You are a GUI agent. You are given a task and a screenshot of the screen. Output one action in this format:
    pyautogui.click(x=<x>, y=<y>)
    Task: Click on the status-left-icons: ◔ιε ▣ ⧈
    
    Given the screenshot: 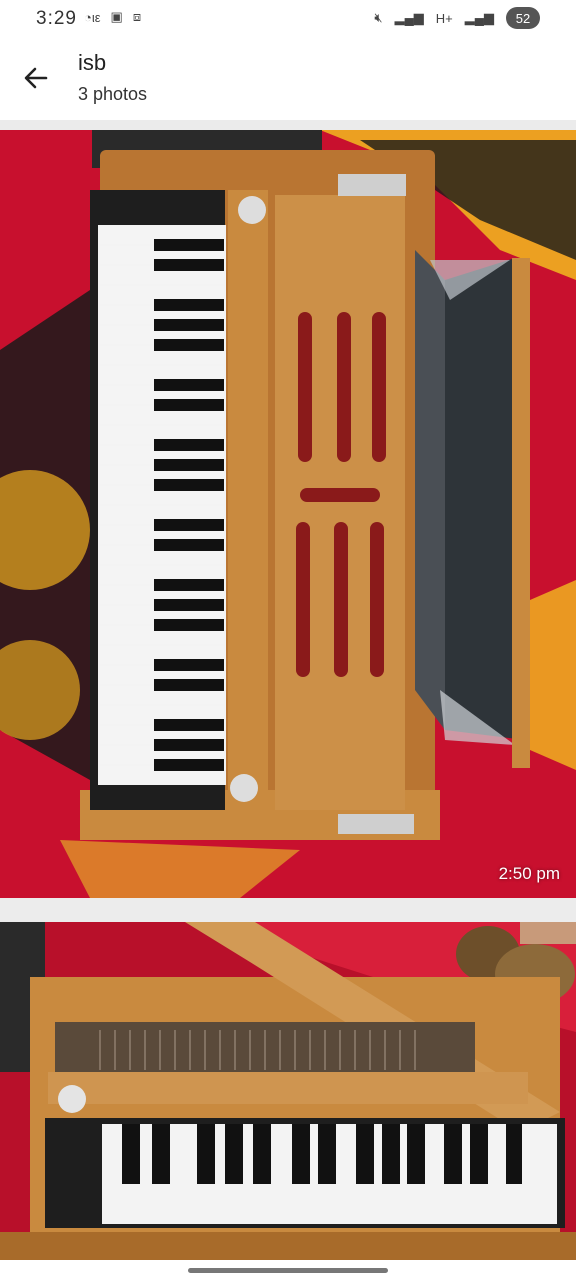 What is the action you would take?
    pyautogui.click(x=112, y=17)
    